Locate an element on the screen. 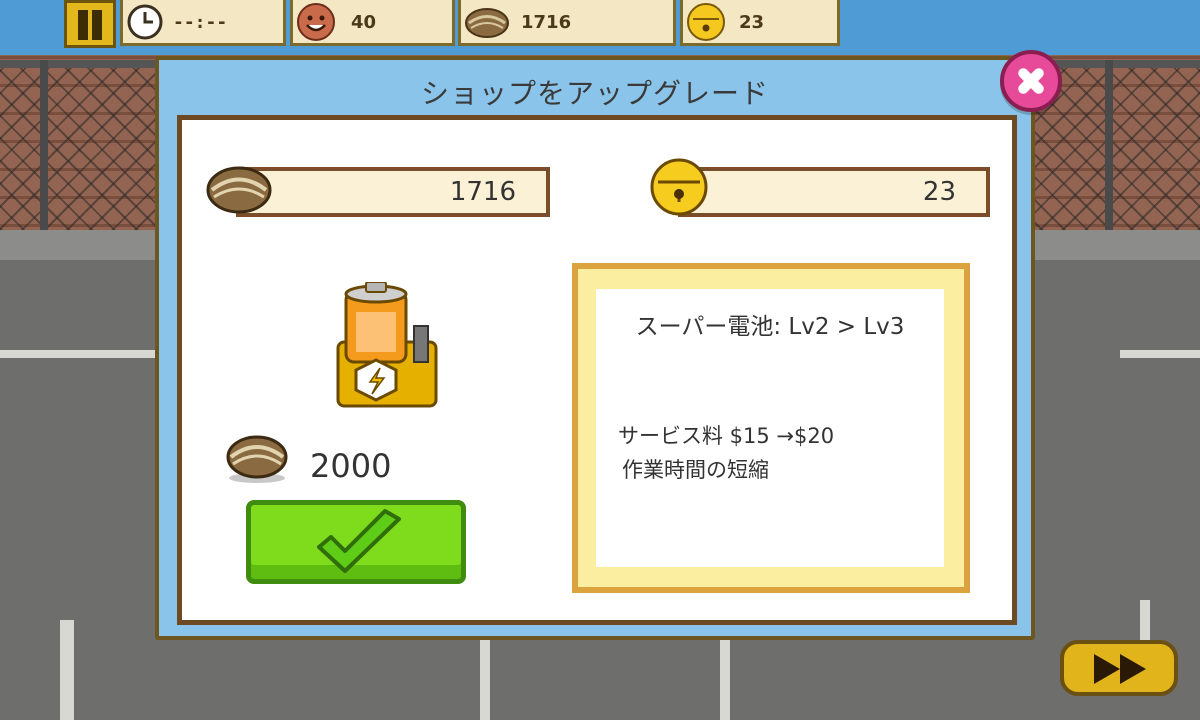 Image resolution: width=1200 pixels, height=720 pixels. smiley-face-icon is located at coordinates (316, 22).